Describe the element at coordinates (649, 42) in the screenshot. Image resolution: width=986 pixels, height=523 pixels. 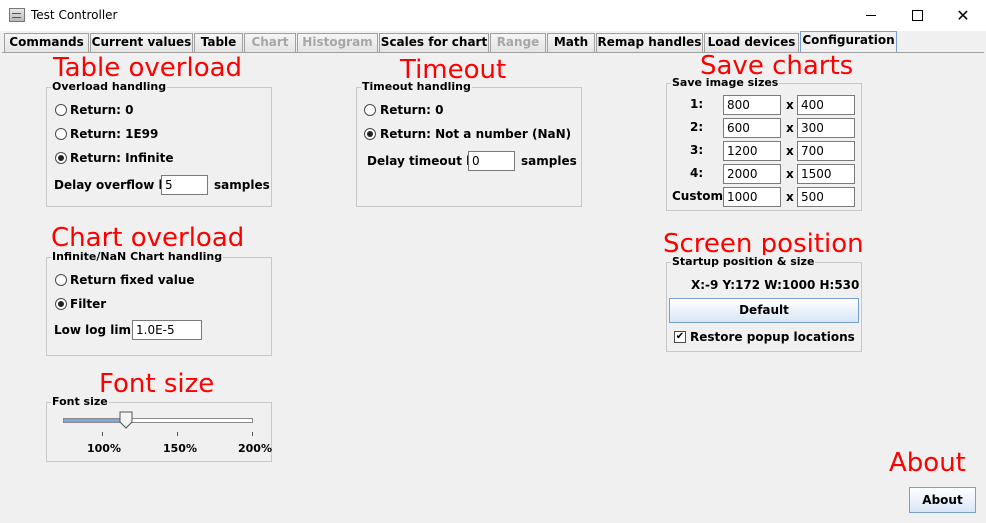
I see `tab-remap-handles: Remap handles` at that location.